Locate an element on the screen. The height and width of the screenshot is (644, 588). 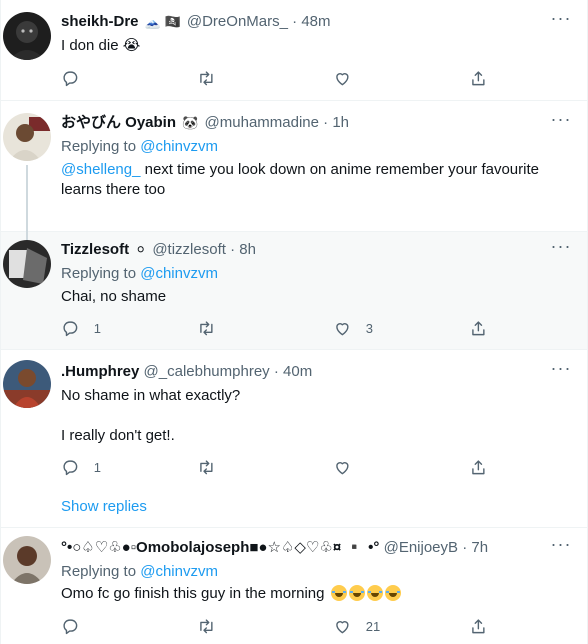
like-button: 21 is located at coordinates (356, 626).